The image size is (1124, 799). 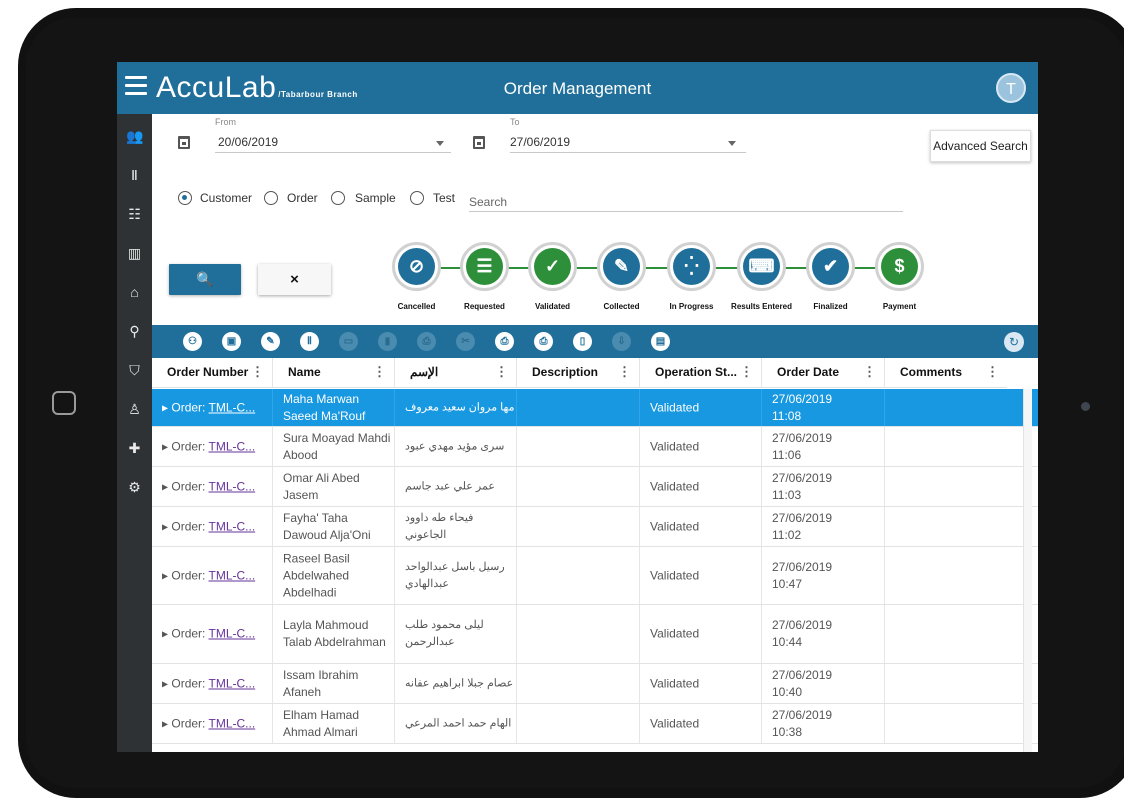 I want to click on search-input: Search, so click(x=488, y=202).